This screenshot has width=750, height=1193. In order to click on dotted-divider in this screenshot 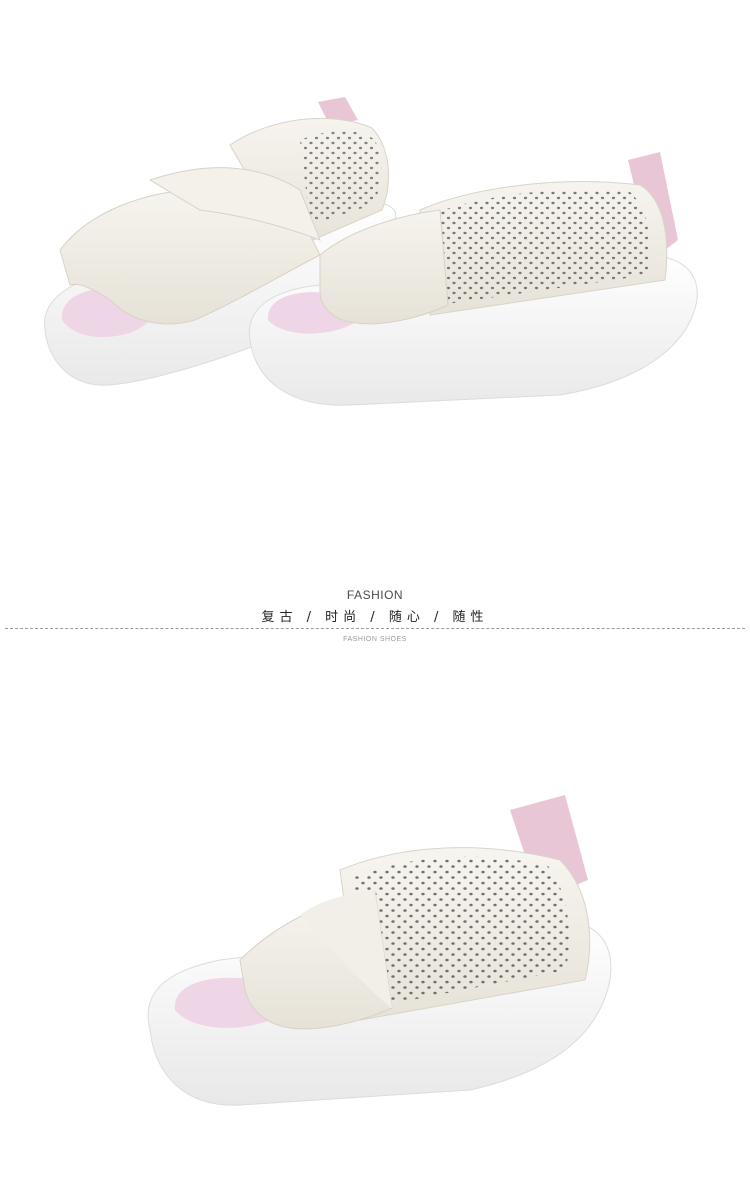, I will do `click(375, 628)`.